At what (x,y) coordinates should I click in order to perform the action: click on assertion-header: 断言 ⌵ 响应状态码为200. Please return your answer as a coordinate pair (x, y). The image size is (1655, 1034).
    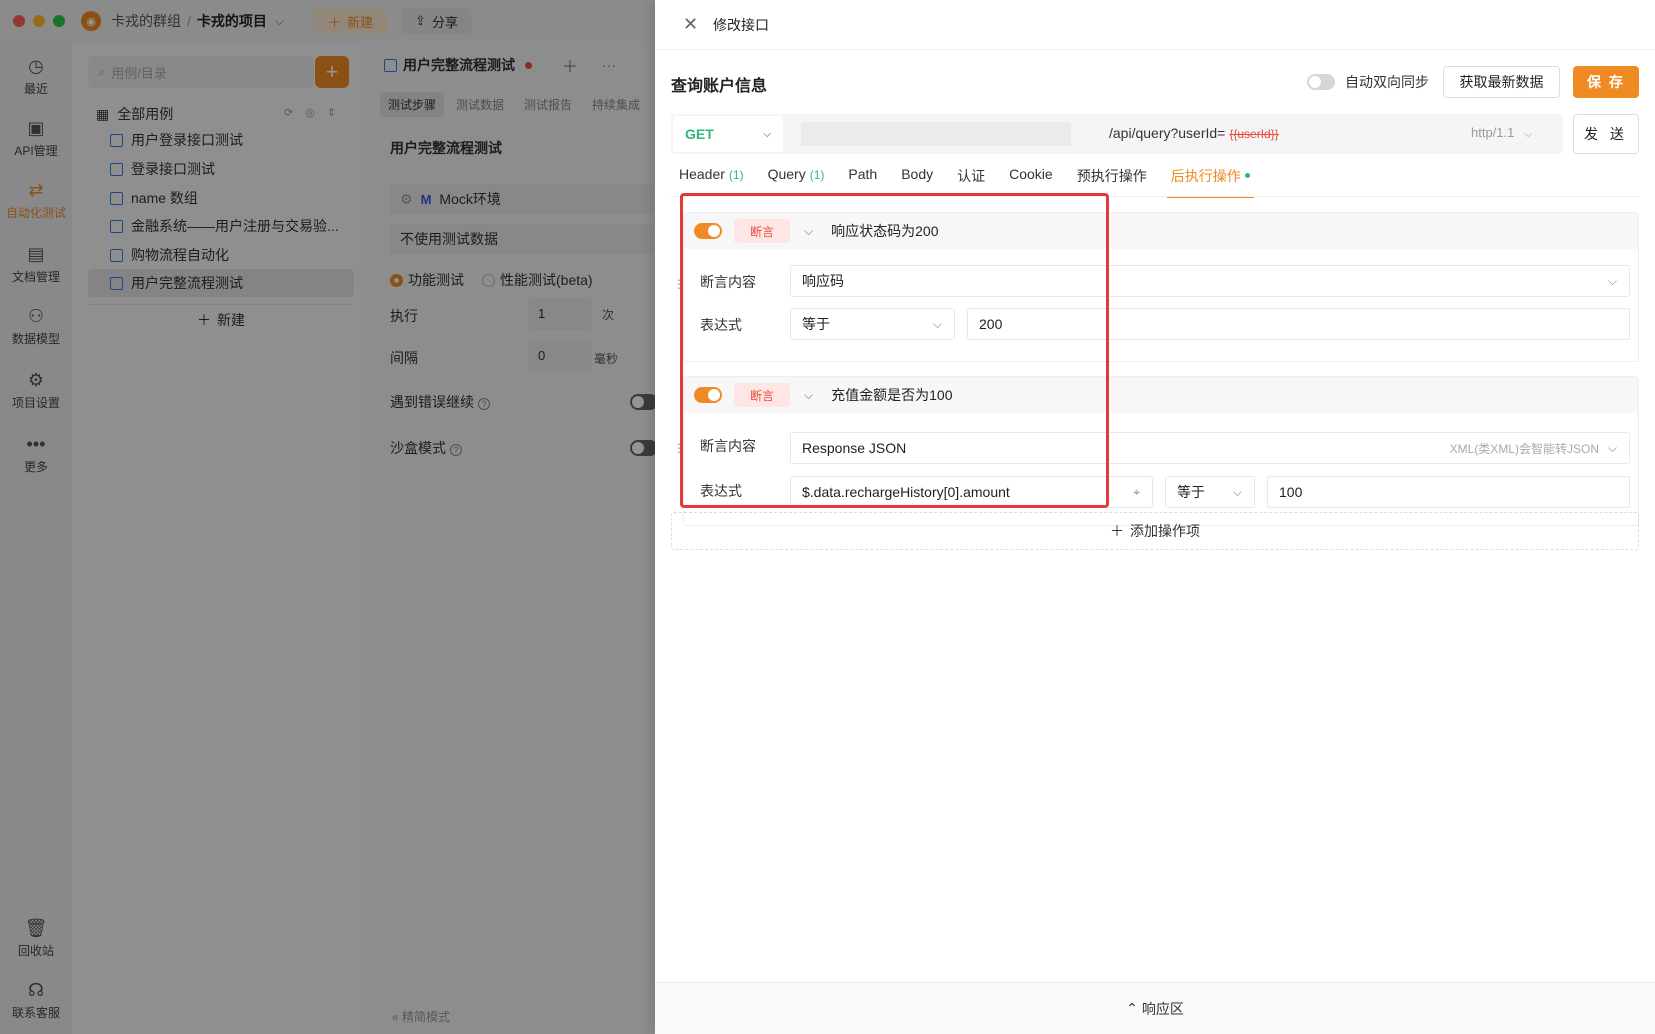
    Looking at the image, I should click on (1161, 231).